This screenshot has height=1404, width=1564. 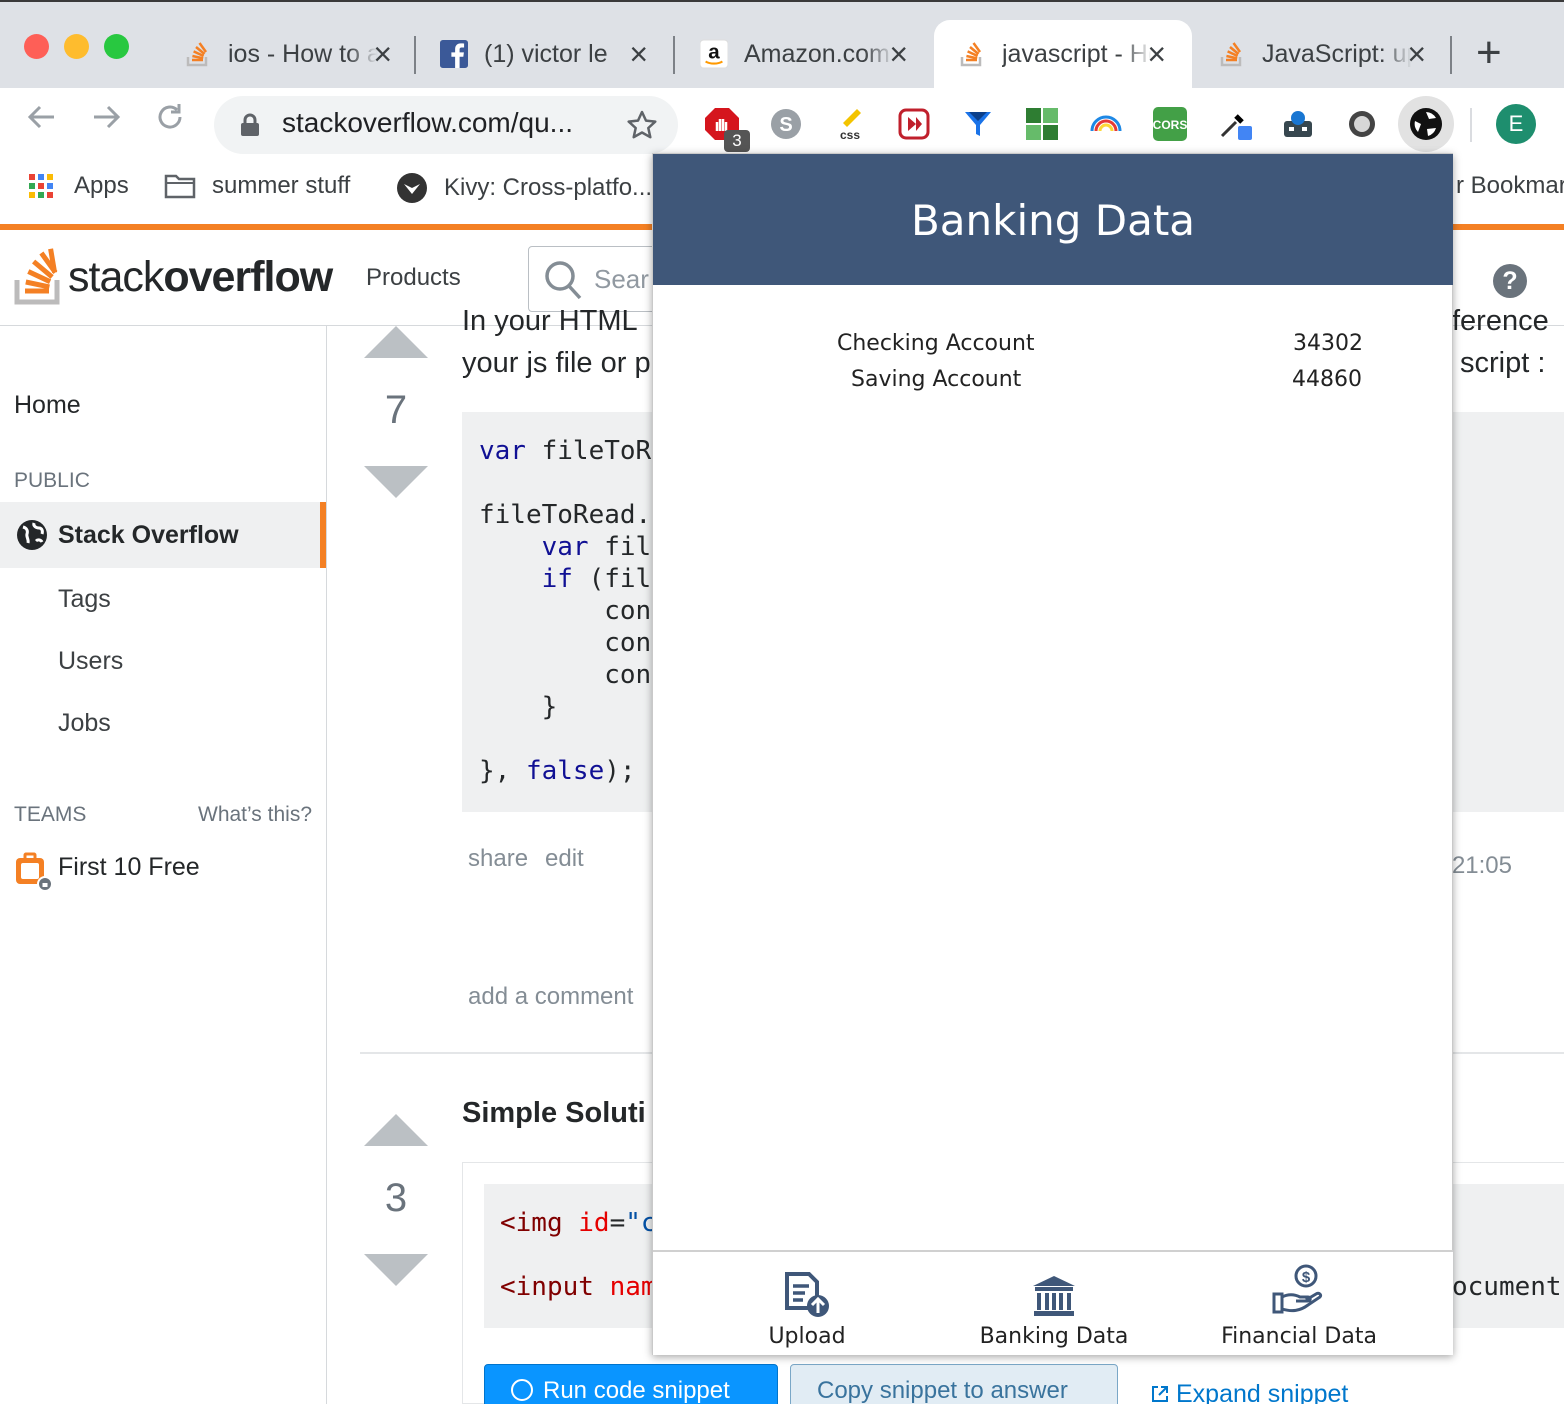 I want to click on grid-extension-icon, so click(x=1042, y=124).